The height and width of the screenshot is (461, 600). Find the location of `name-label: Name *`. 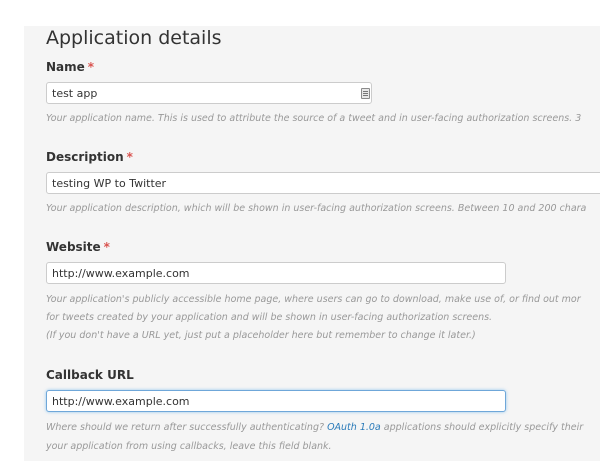

name-label: Name * is located at coordinates (70, 67).